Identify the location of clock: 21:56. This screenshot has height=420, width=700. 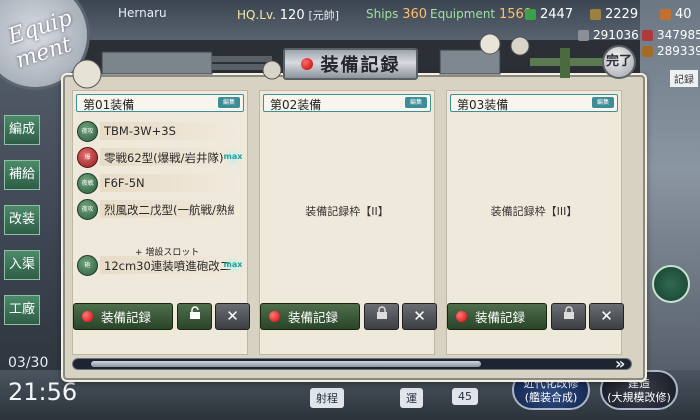
(43, 392).